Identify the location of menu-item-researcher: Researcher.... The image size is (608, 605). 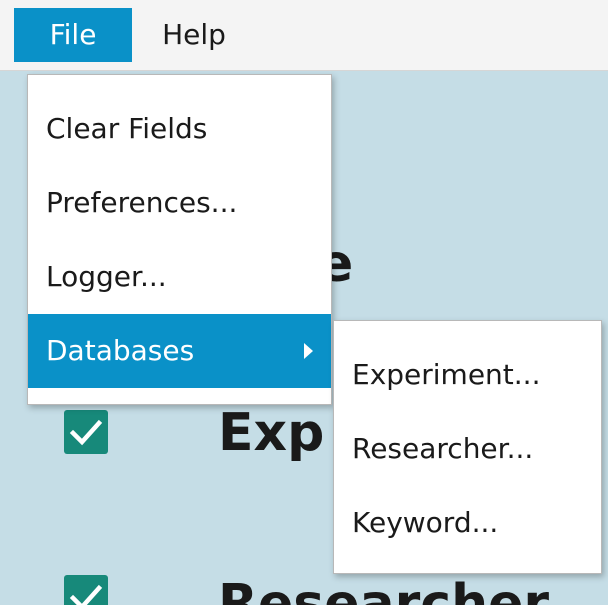
(467, 449).